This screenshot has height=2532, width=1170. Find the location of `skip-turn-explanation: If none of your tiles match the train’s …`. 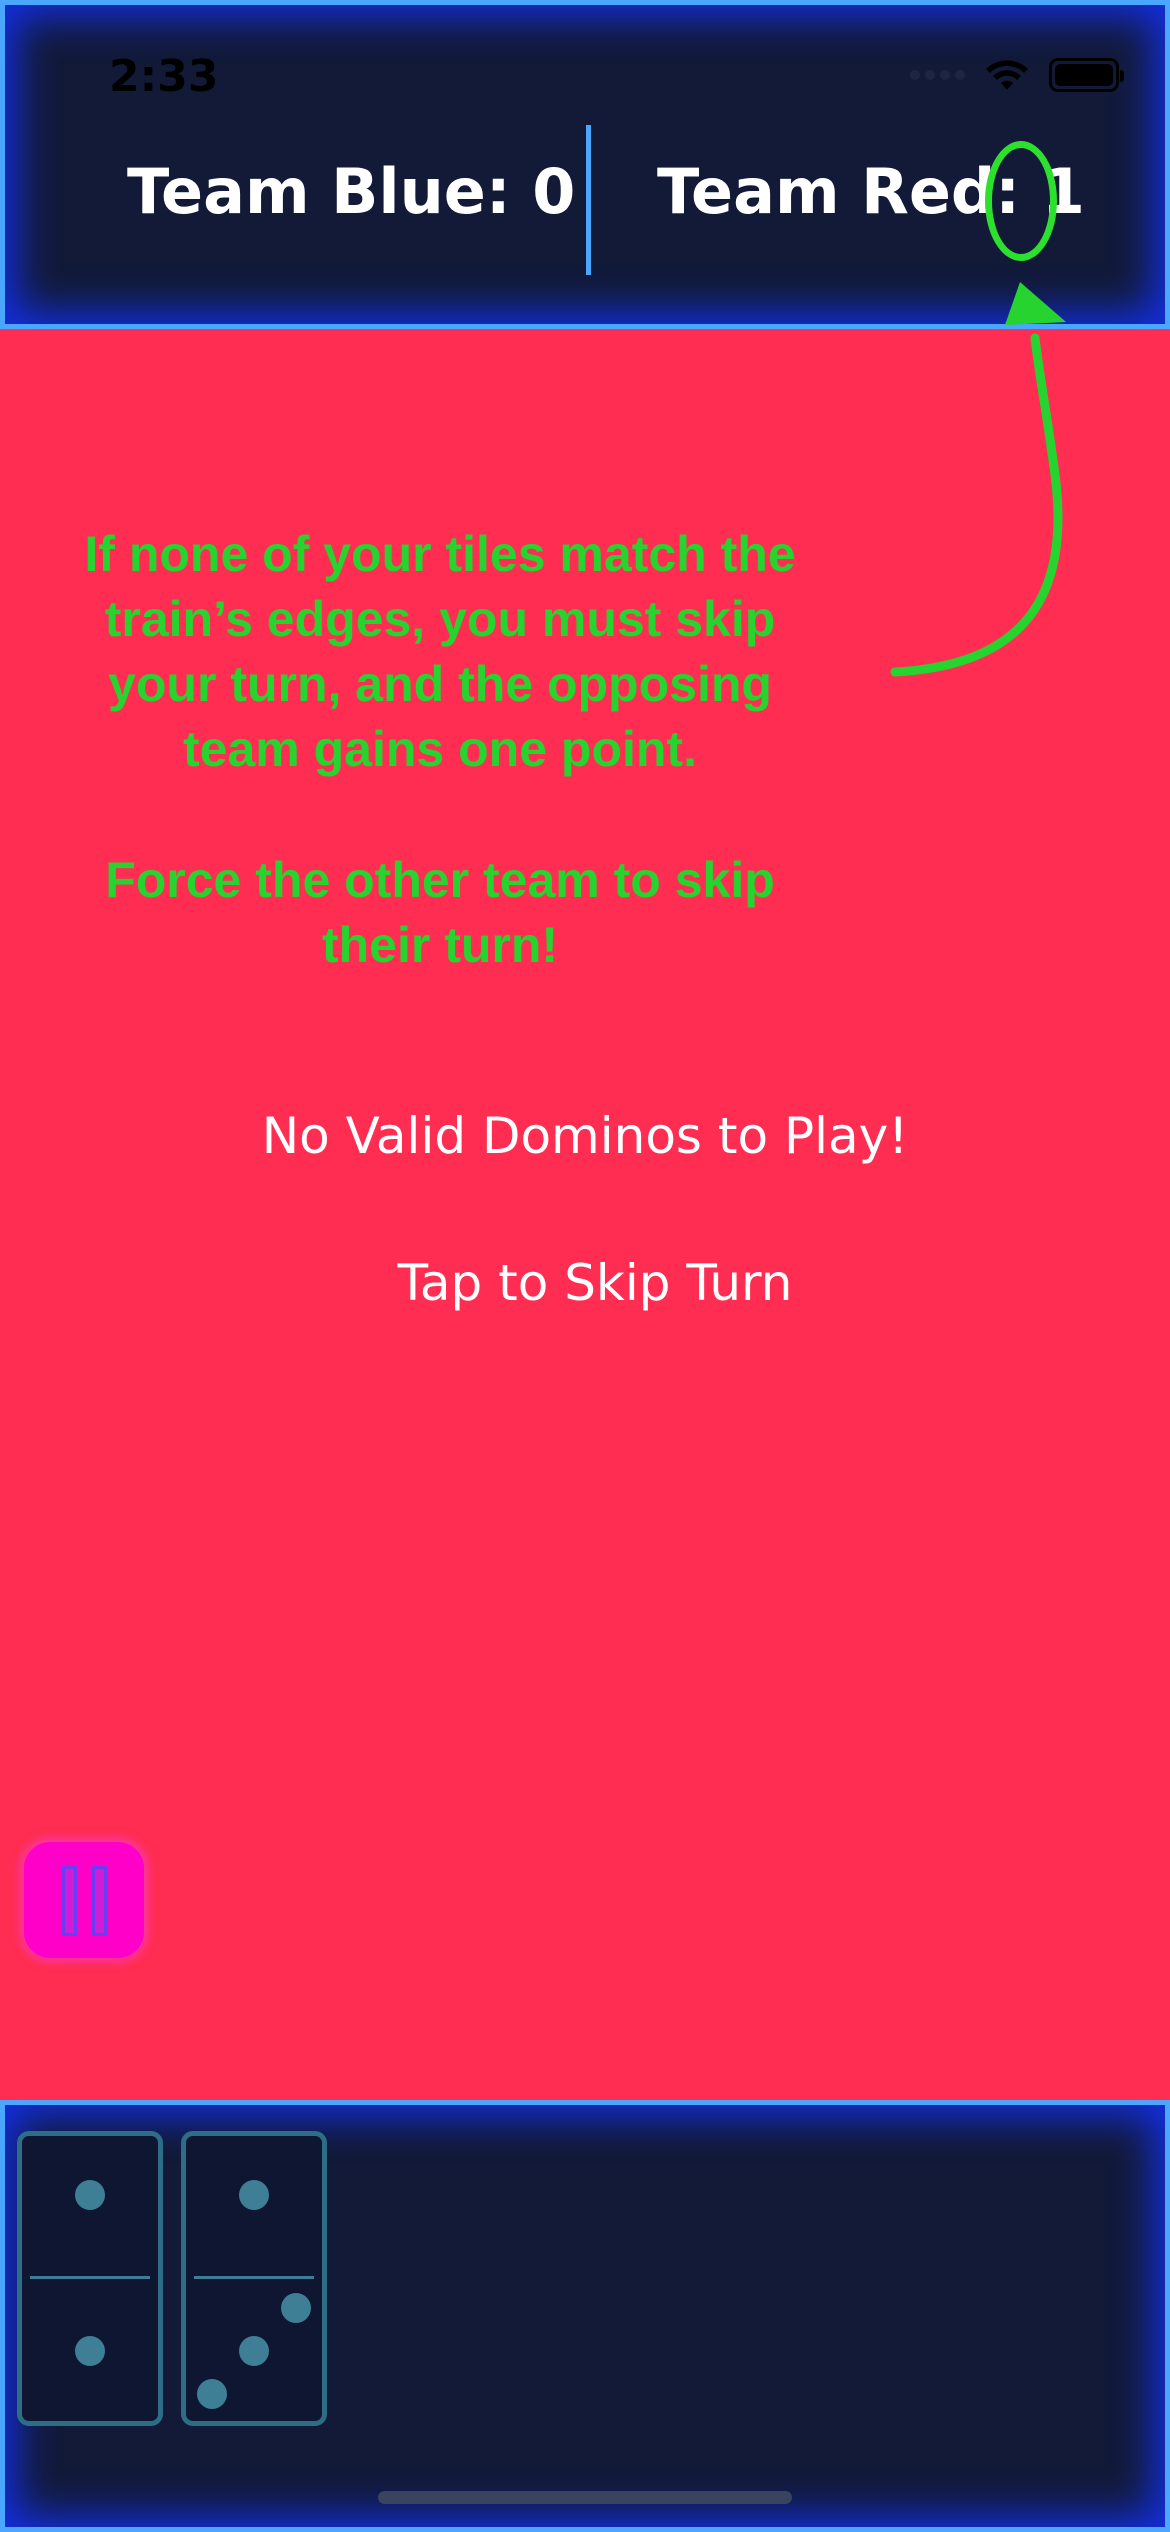

skip-turn-explanation: If none of your tiles match the train’s … is located at coordinates (440, 652).